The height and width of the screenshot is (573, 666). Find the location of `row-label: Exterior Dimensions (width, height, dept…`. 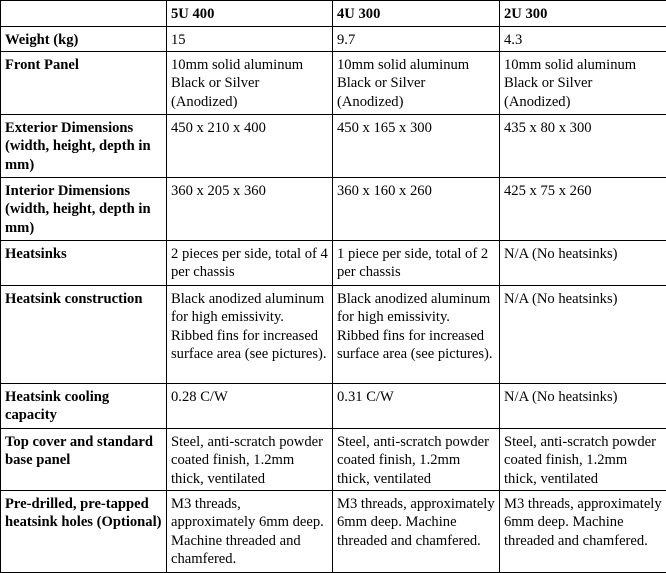

row-label: Exterior Dimensions (width, height, dept… is located at coordinates (84, 145).